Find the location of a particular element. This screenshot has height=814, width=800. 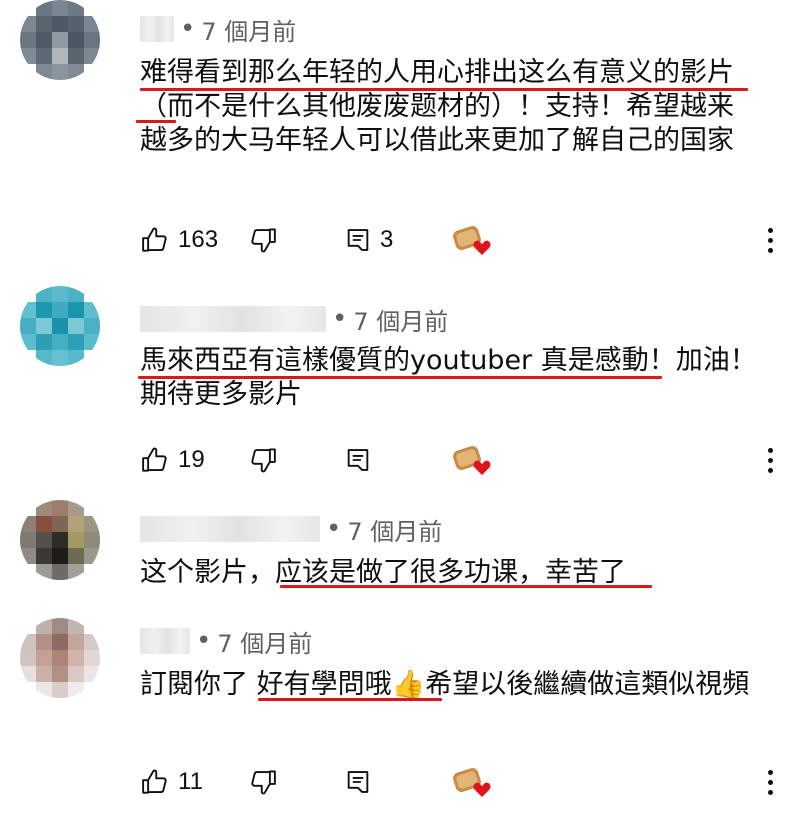

like-button: 19 is located at coordinates (172, 460).